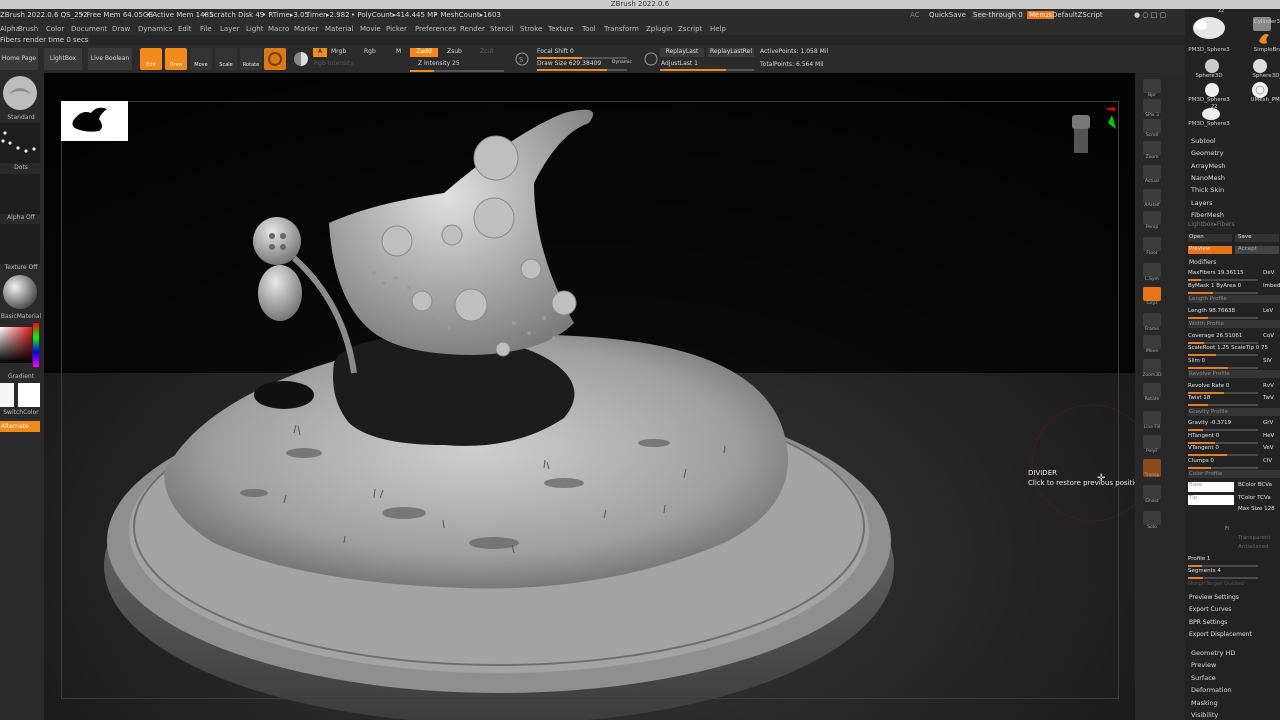 This screenshot has width=1280, height=720. I want to click on replay-last-rel-button: ReplayLastRel, so click(731, 52).